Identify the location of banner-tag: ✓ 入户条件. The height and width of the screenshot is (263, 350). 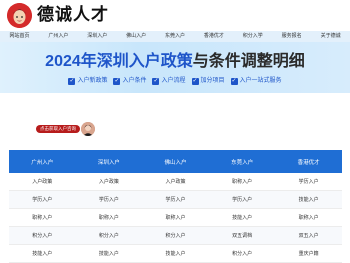
(129, 81).